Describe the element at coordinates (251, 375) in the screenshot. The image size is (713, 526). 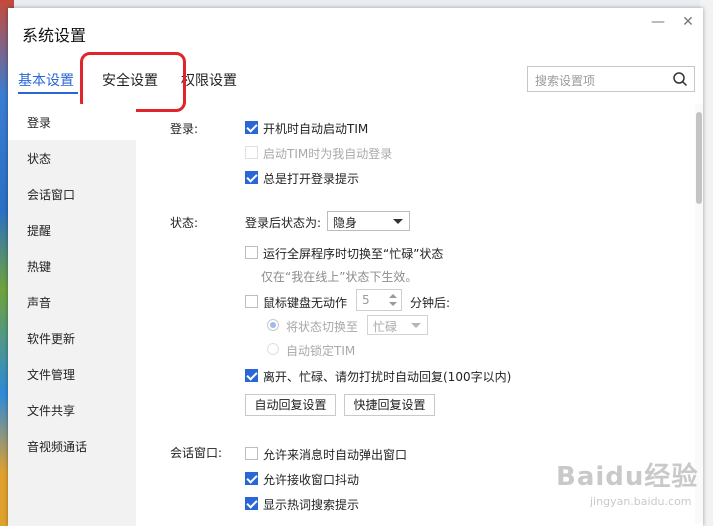
I see `auto-reply-checkbox` at that location.